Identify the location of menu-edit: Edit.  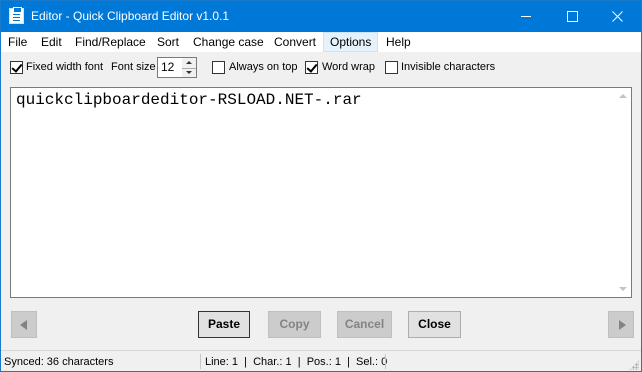
(51, 42).